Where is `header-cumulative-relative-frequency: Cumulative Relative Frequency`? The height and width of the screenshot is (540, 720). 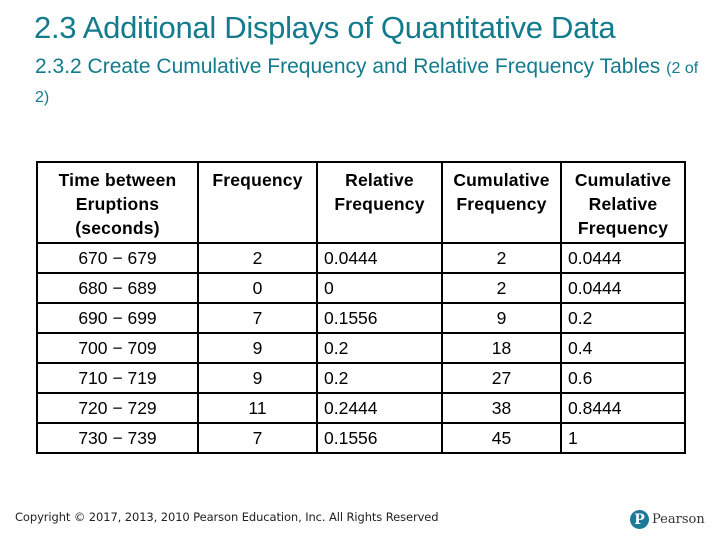 header-cumulative-relative-frequency: Cumulative Relative Frequency is located at coordinates (623, 202).